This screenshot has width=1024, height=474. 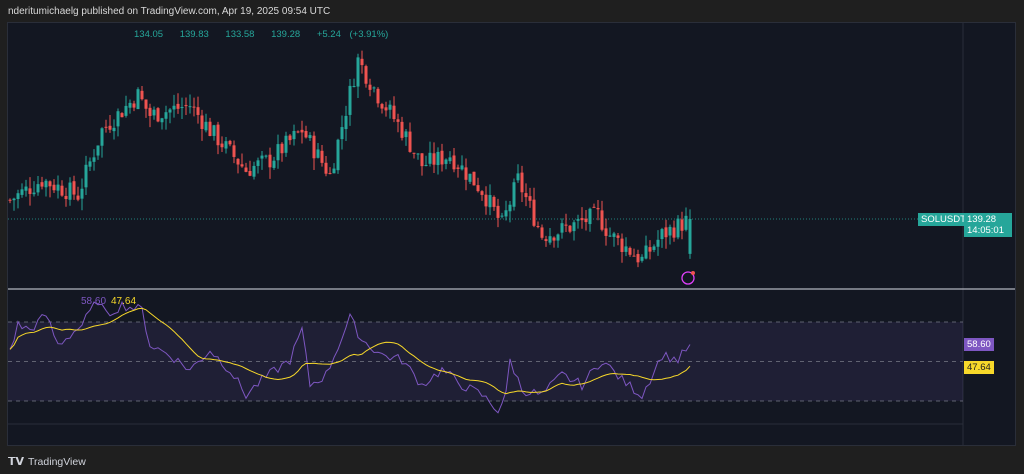 I want to click on rsi-legend-value: 58.60, so click(x=94, y=301).